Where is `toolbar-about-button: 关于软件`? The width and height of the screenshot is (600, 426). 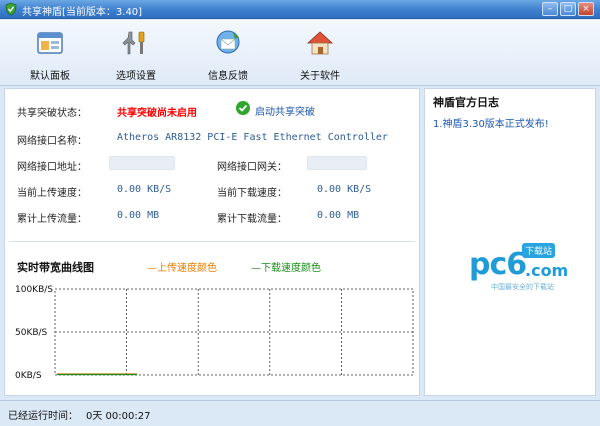
toolbar-about-button: 关于软件 is located at coordinates (320, 53).